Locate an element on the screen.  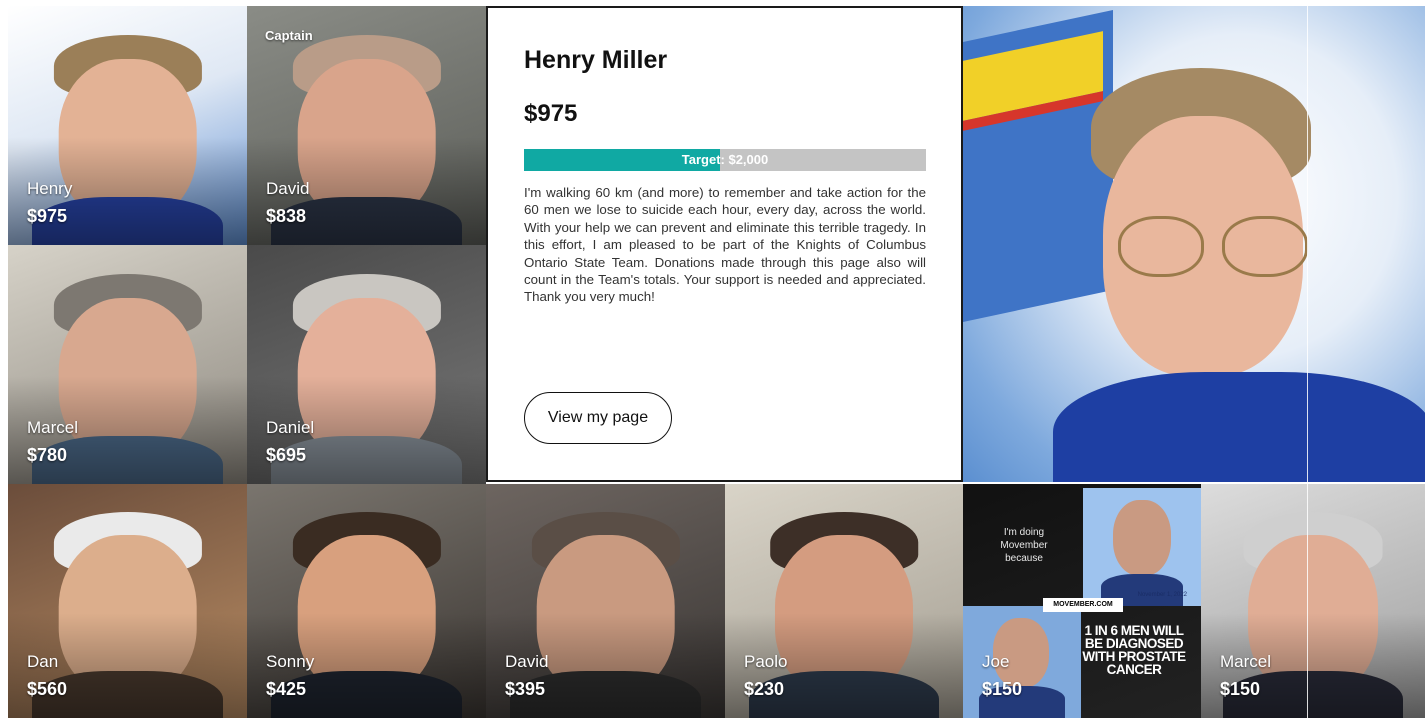
tile-sonny: Sonny $425 is located at coordinates (366, 601).